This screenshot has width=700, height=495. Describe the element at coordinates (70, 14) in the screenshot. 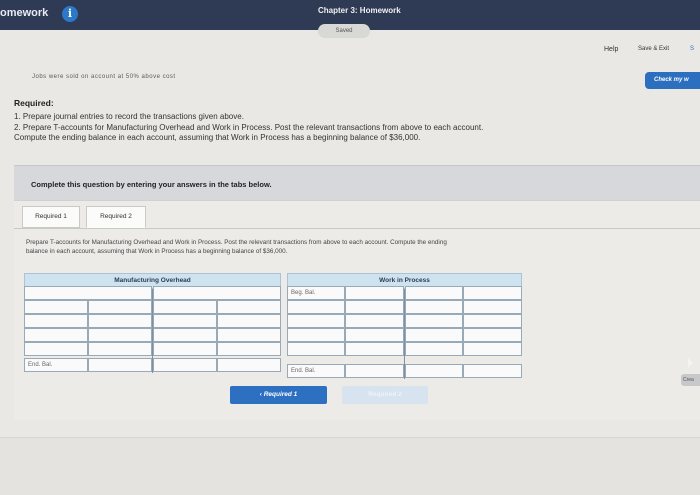

I see `info-icon: i` at that location.